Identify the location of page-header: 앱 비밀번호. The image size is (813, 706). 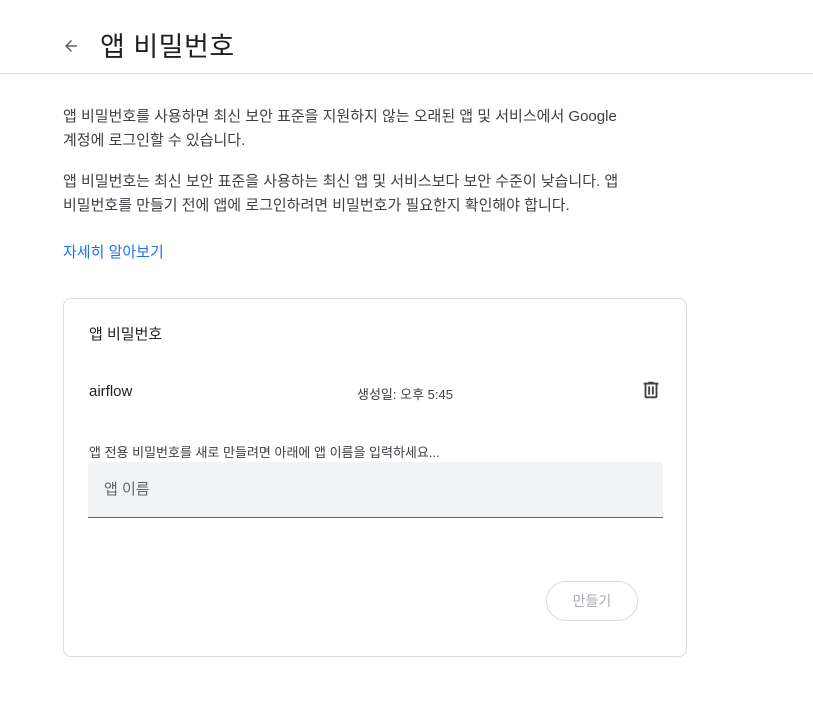
(406, 37).